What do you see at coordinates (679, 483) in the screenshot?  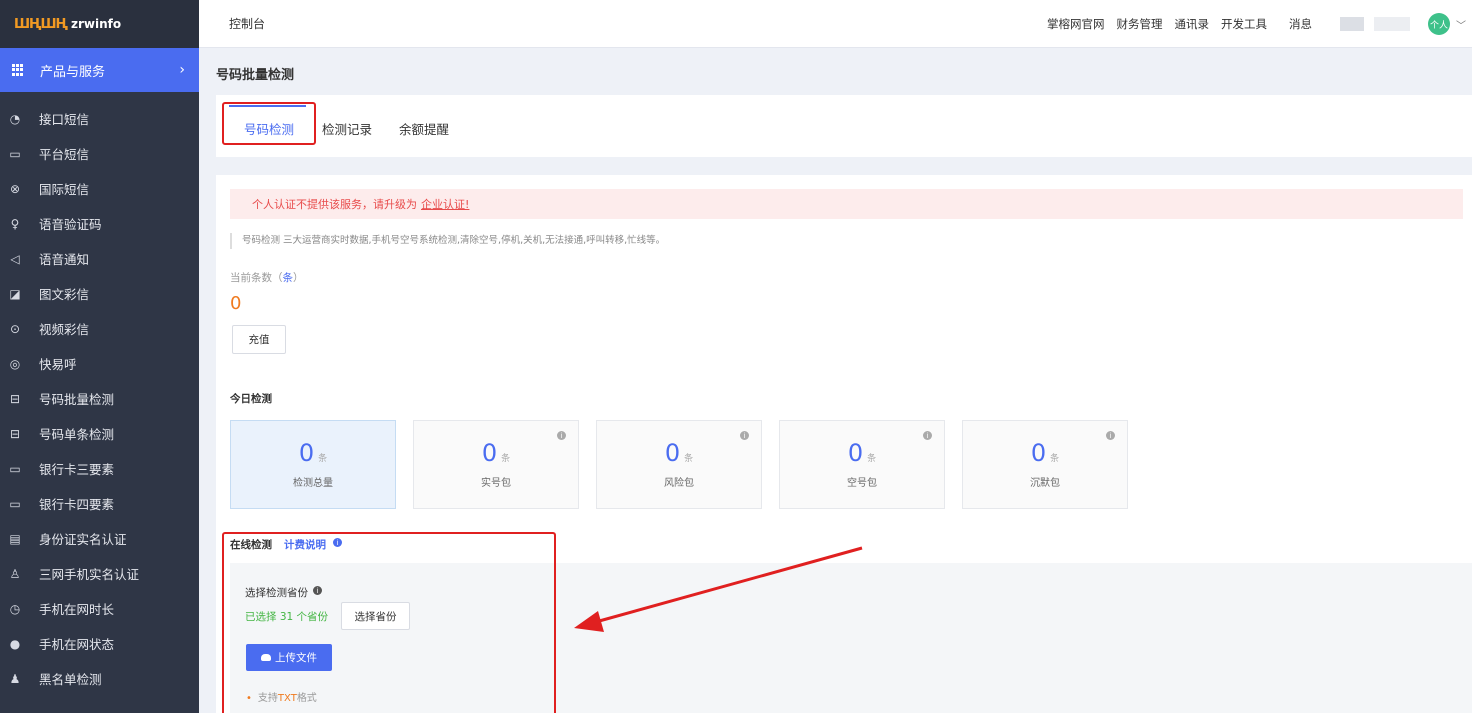 I see `stat-label: 风险包` at bounding box center [679, 483].